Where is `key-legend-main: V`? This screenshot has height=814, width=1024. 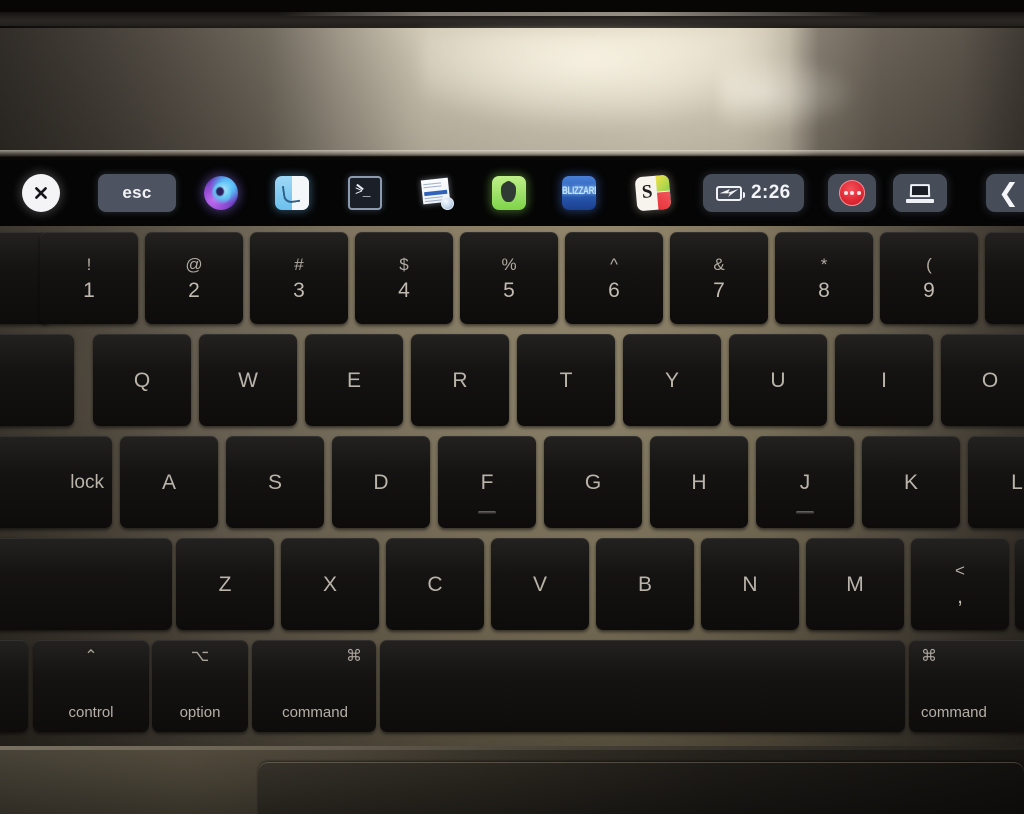 key-legend-main: V is located at coordinates (539, 584).